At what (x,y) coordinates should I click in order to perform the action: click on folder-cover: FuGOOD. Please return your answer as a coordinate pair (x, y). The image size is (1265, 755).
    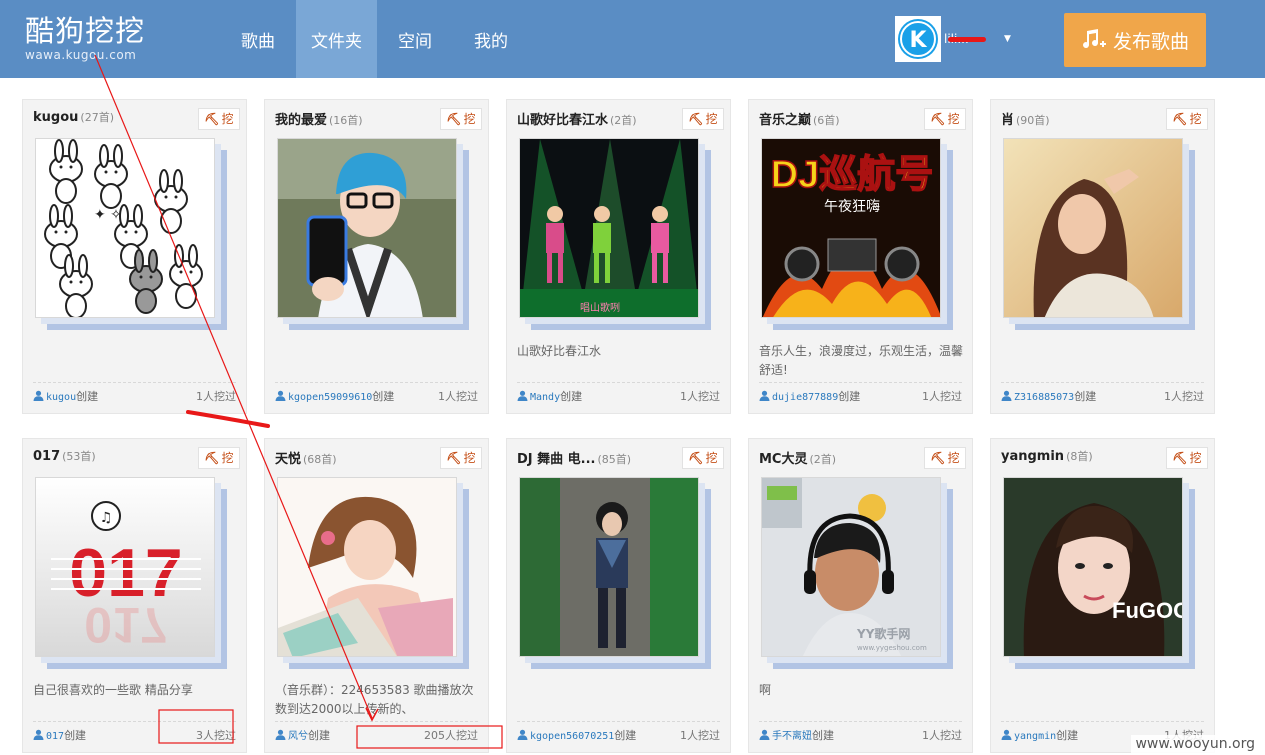
    Looking at the image, I should click on (1099, 573).